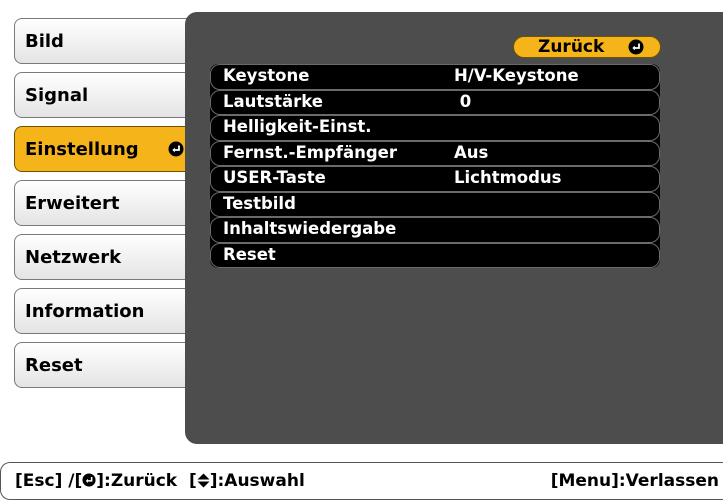 The width and height of the screenshot is (723, 500). I want to click on setting-label: Lautstärke, so click(273, 101).